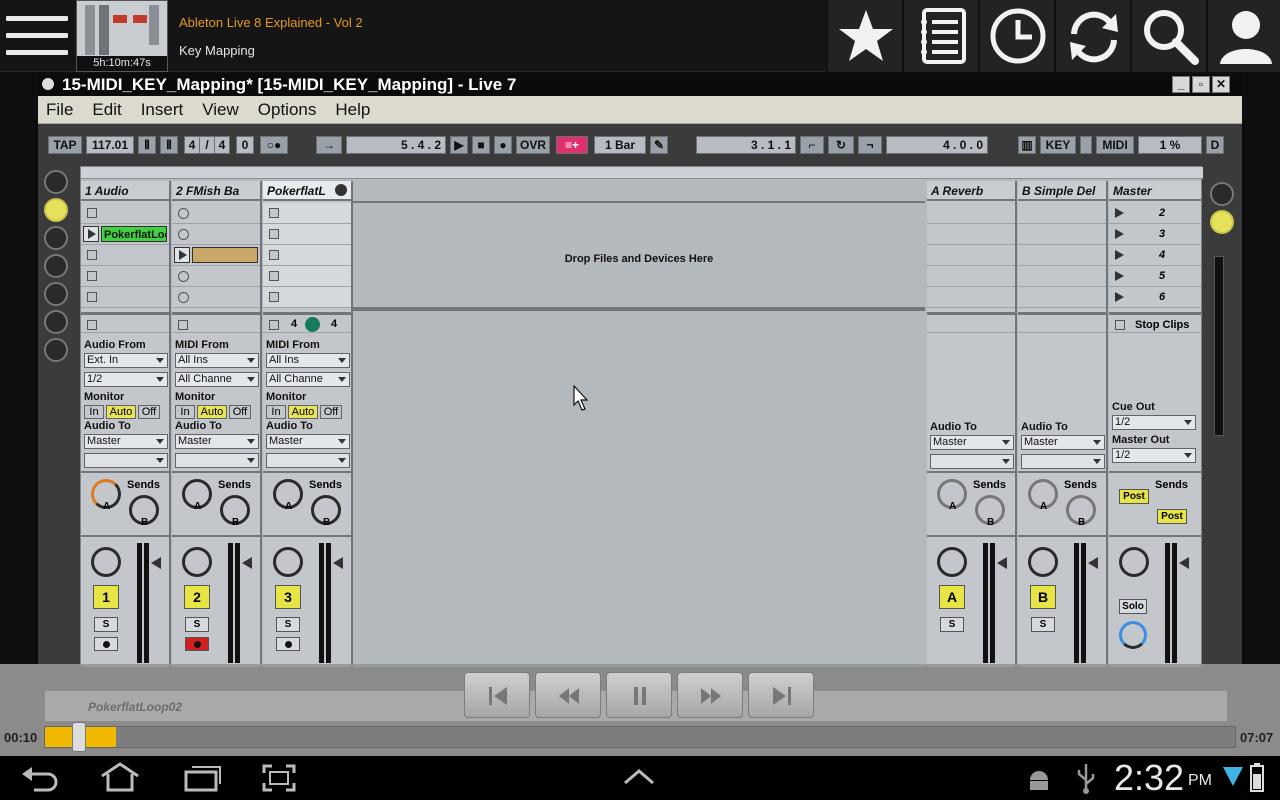 The height and width of the screenshot is (800, 1280). Describe the element at coordinates (56, 210) in the screenshot. I see `live-devices-icon` at that location.